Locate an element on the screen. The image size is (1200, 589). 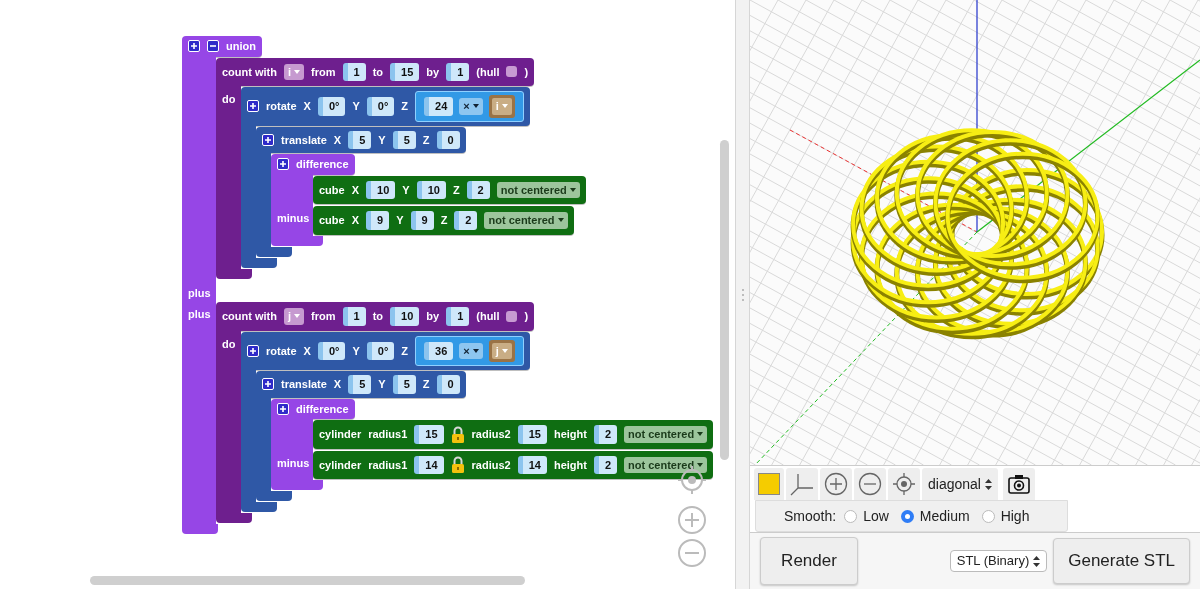
block-label: to is located at coordinates (378, 316).